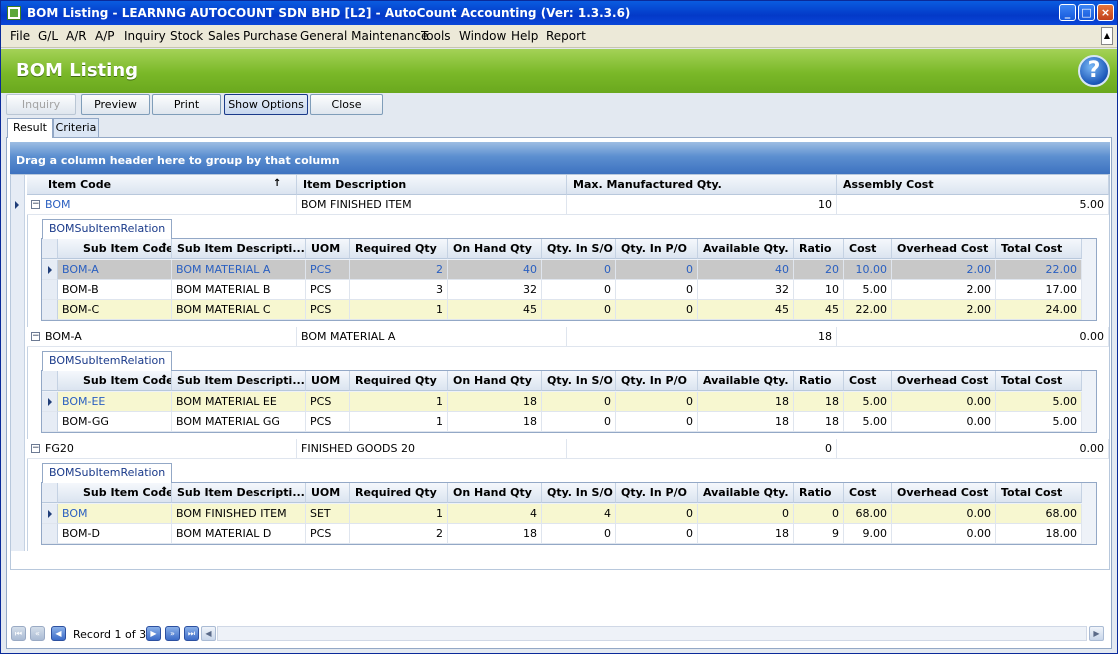 This screenshot has height=654, width=1118. What do you see at coordinates (18, 633) in the screenshot?
I see `first-record-icon: ⏮` at bounding box center [18, 633].